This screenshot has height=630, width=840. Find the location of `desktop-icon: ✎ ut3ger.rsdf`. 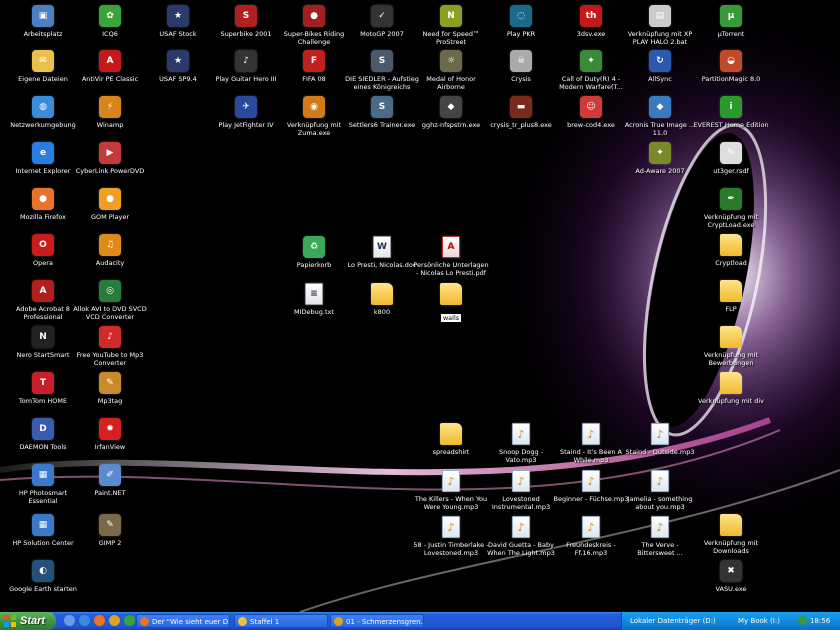

desktop-icon: ✎ ut3ger.rsdf is located at coordinates (731, 158).